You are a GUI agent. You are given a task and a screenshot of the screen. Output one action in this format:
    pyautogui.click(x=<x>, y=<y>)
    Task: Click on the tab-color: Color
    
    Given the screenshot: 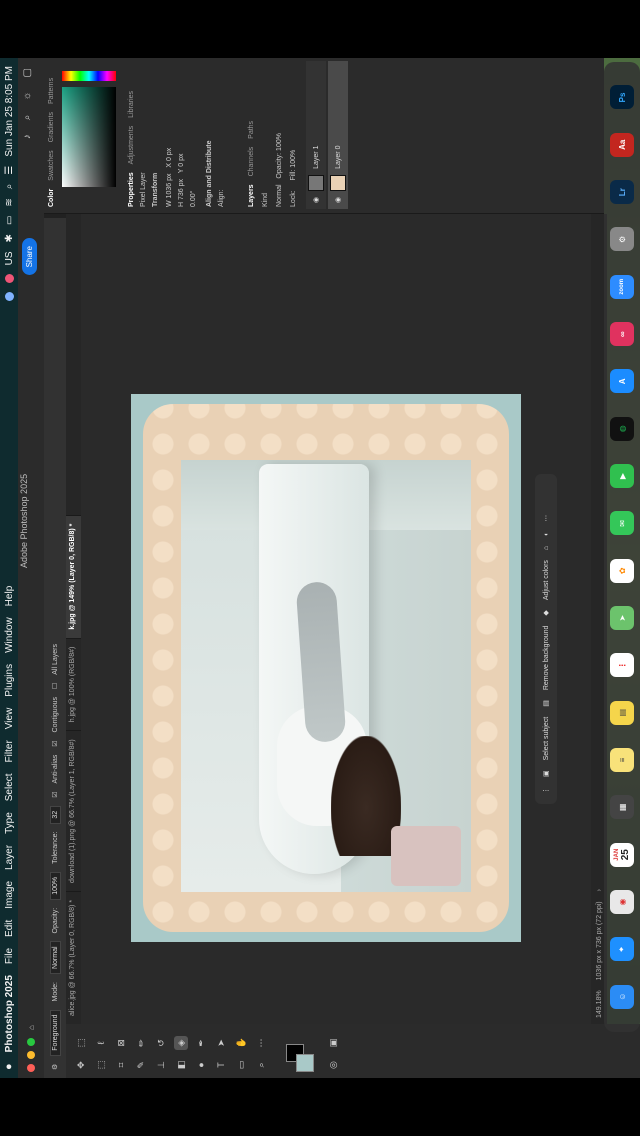 What is the action you would take?
    pyautogui.click(x=51, y=198)
    